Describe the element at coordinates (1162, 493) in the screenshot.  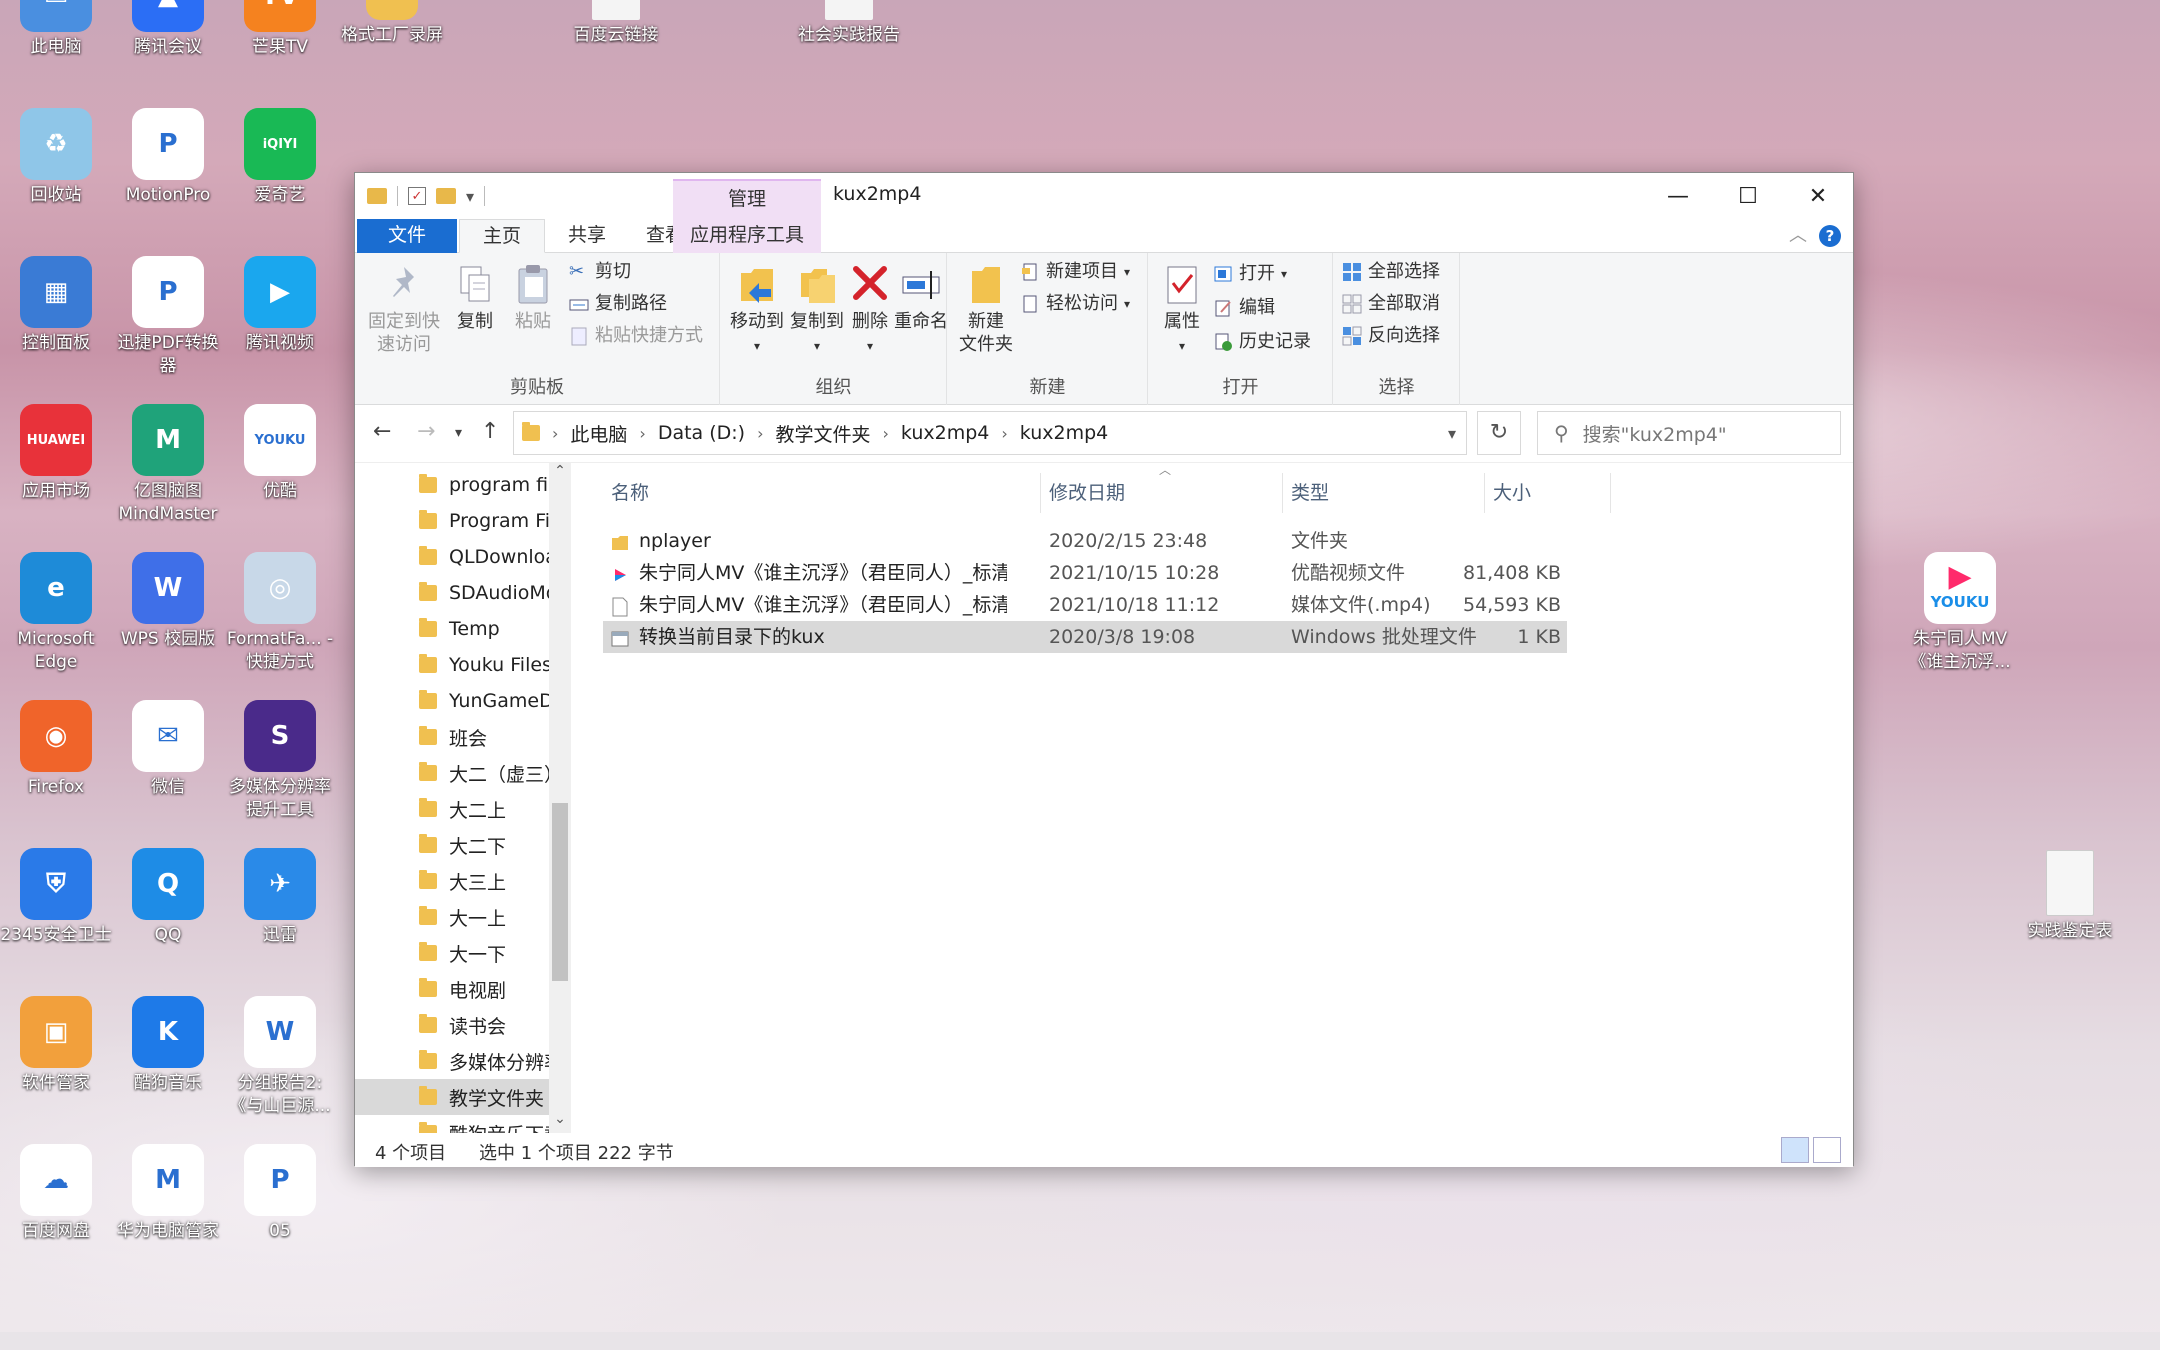
I see `column-header-date: 修改日期` at that location.